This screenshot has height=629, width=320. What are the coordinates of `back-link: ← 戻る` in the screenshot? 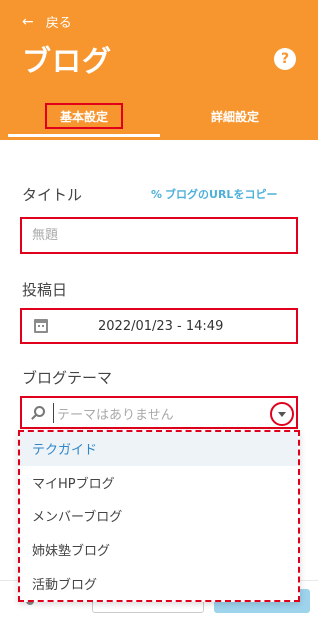 It's located at (47, 22).